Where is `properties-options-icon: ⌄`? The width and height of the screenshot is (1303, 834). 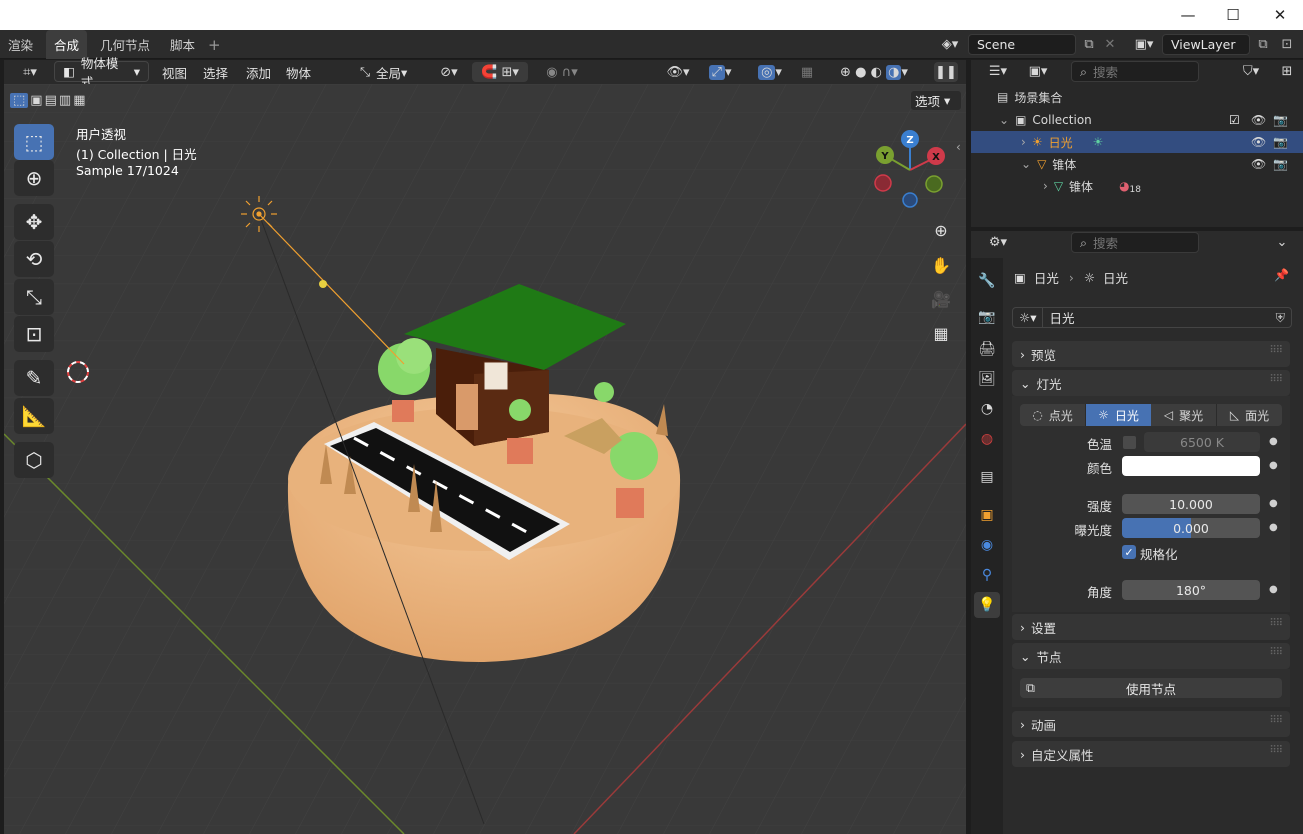 properties-options-icon: ⌄ is located at coordinates (1282, 242).